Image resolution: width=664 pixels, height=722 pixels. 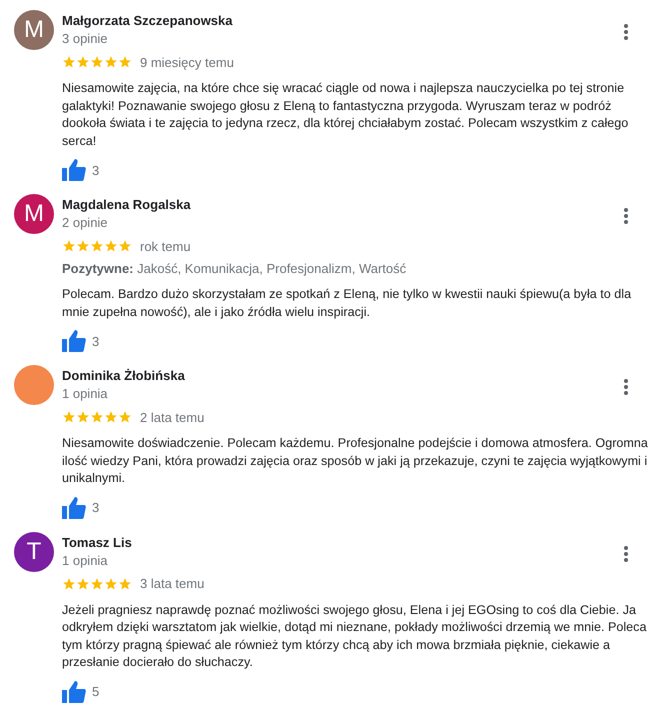 I want to click on avatar: T, so click(x=34, y=552).